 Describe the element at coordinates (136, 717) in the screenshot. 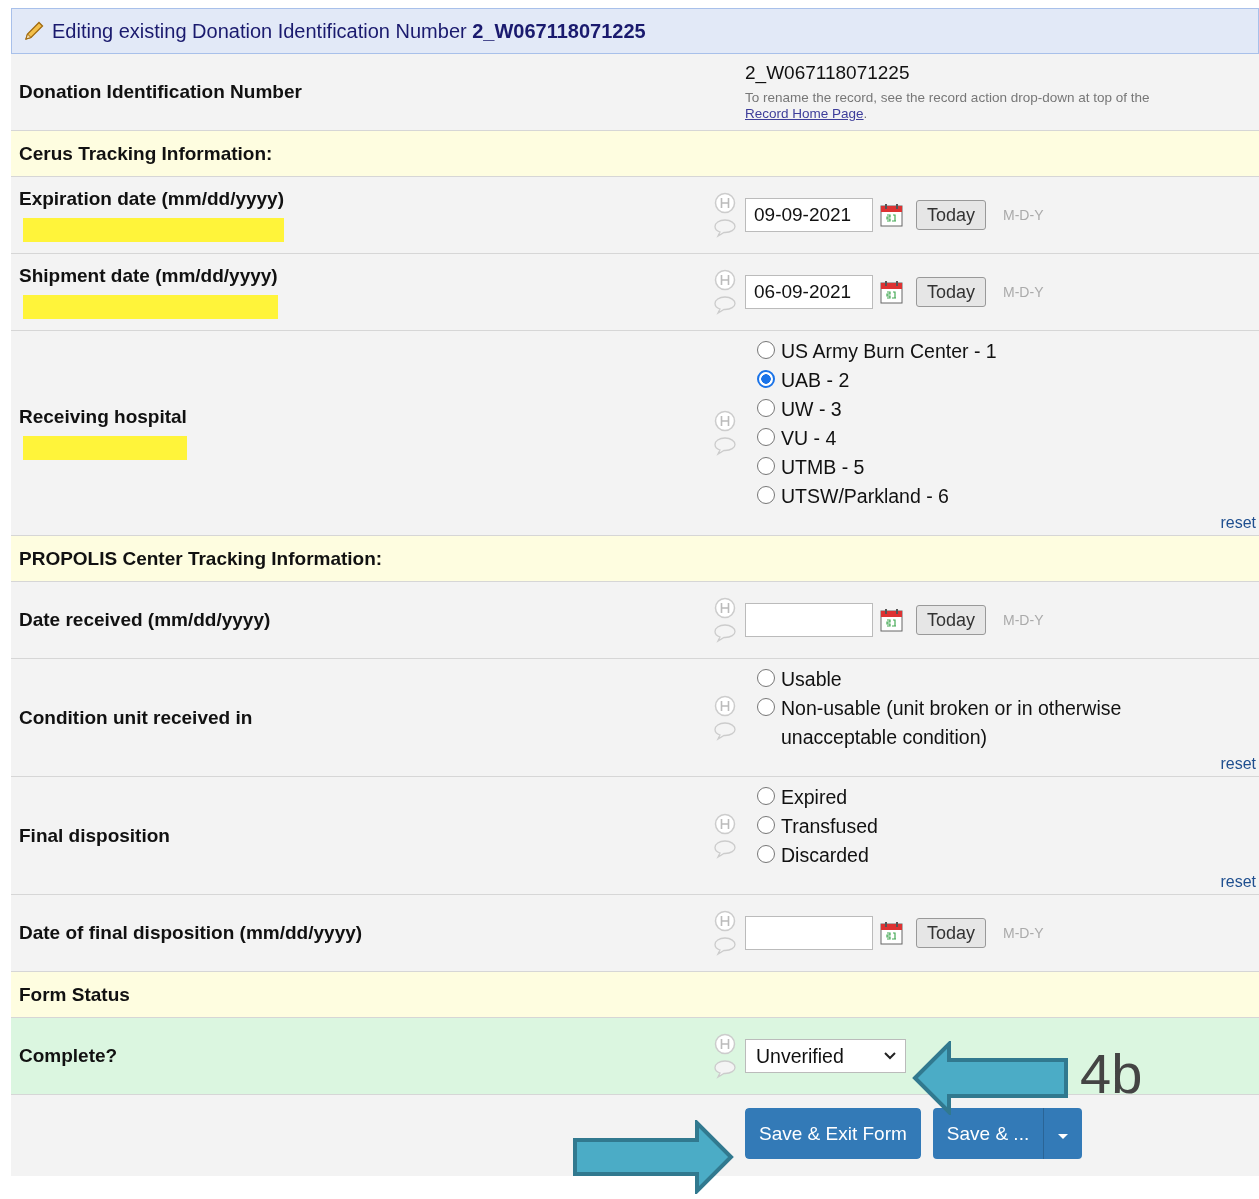

I see `field-label: Condition unit received in` at that location.